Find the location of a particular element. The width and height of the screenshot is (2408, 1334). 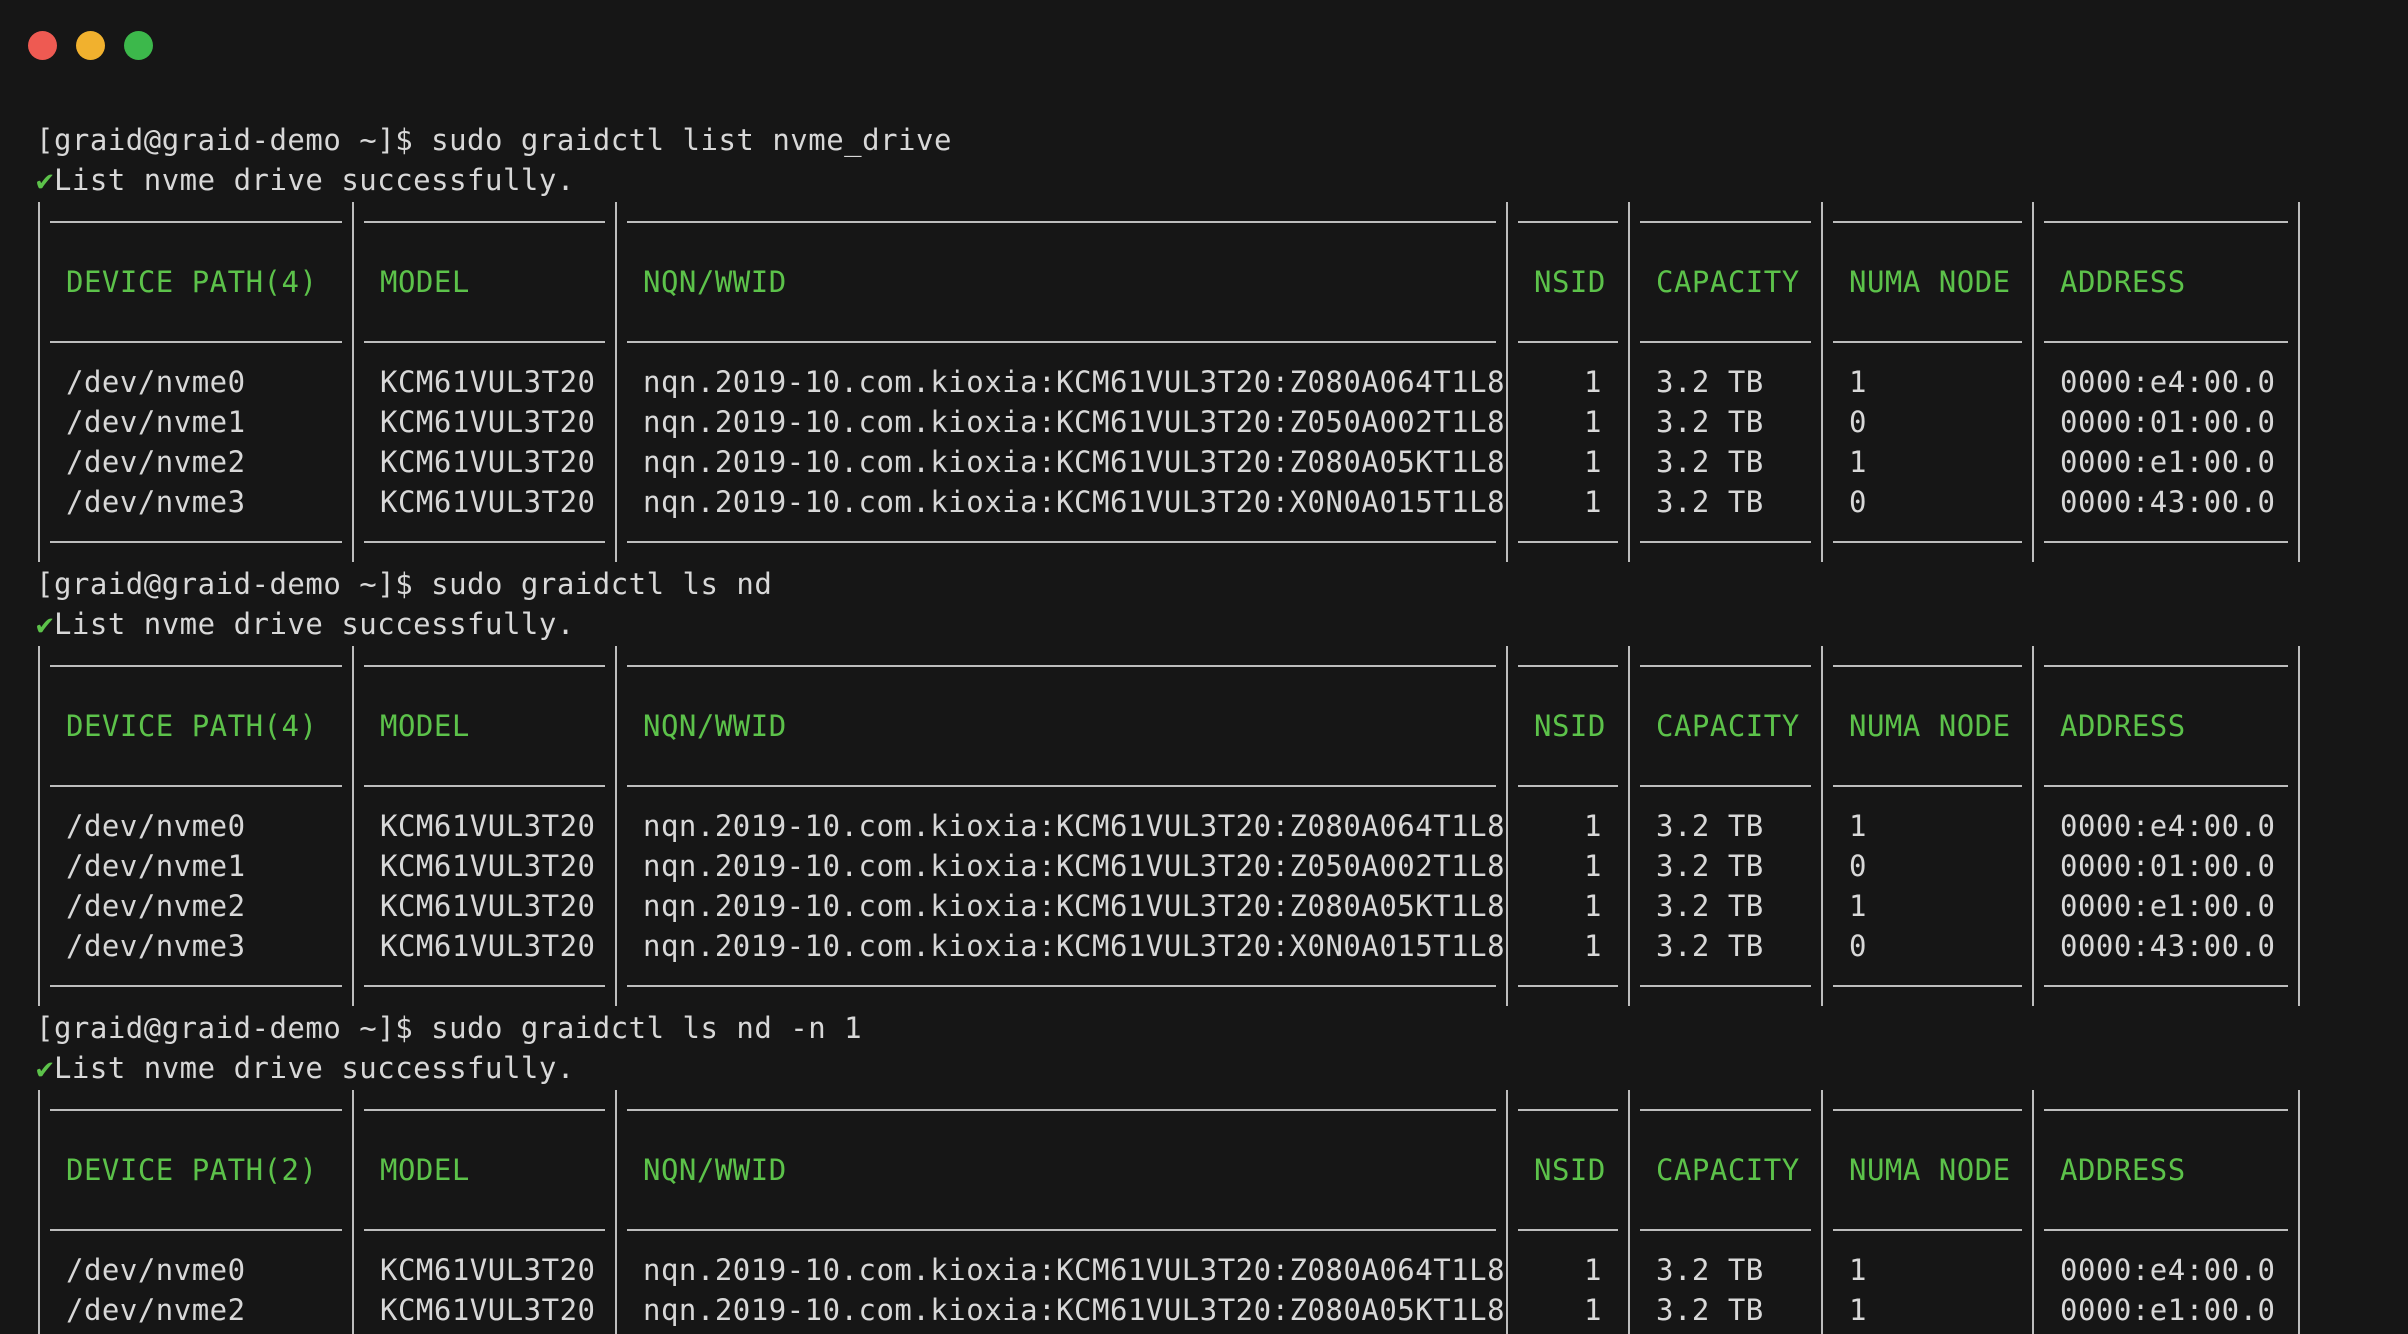

column-header: NSID is located at coordinates (1567, 726).